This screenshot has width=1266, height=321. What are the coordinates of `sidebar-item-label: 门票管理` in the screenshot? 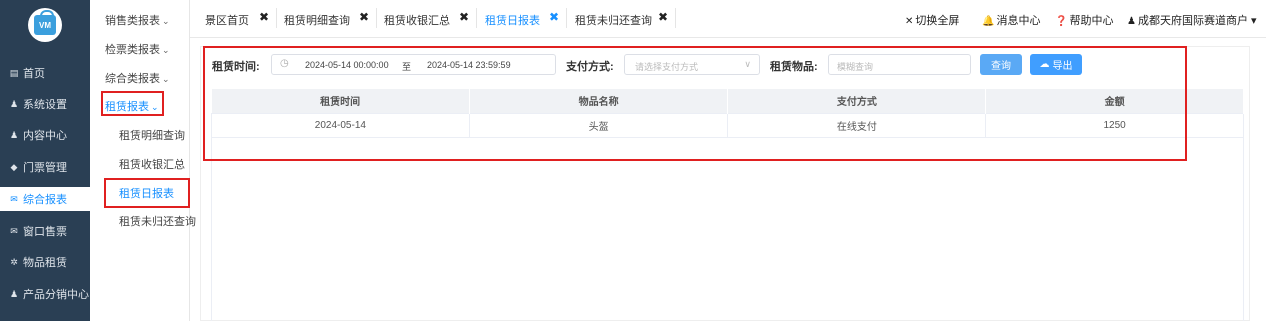 It's located at (45, 168).